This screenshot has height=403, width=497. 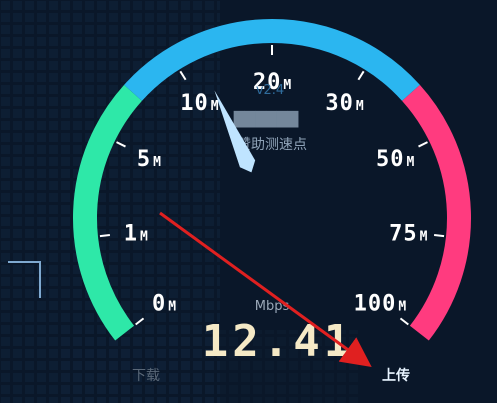 I want to click on version-label: v2.4, so click(x=270, y=90).